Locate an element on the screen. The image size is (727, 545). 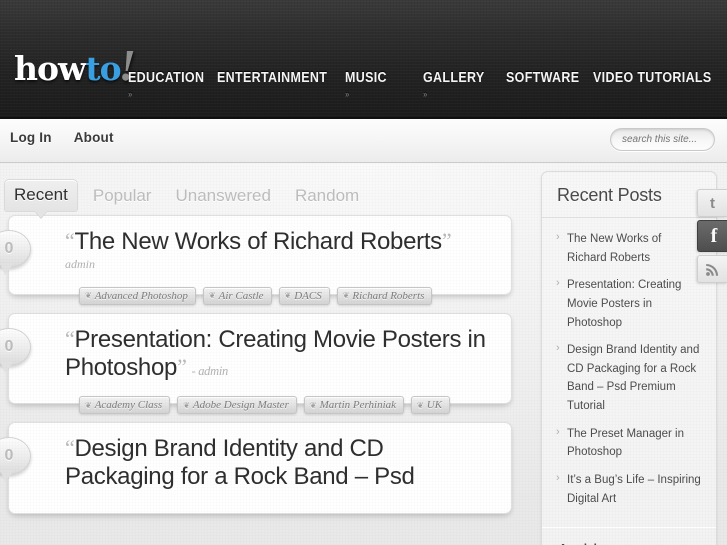
tab-random: Random is located at coordinates (327, 196).